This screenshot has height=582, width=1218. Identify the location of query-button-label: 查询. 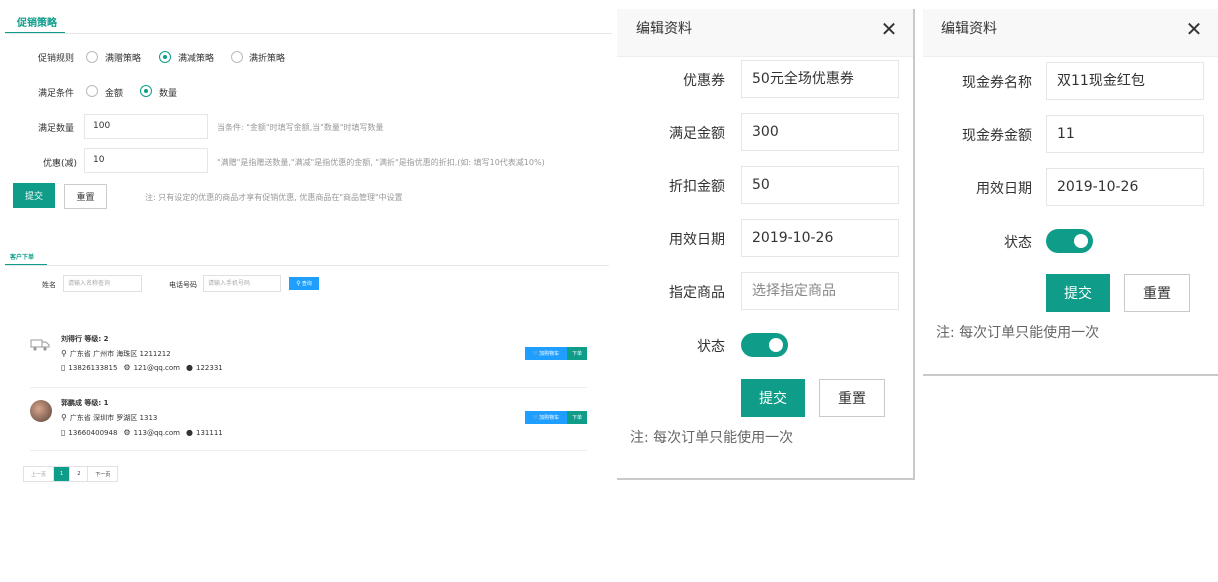
(306, 284).